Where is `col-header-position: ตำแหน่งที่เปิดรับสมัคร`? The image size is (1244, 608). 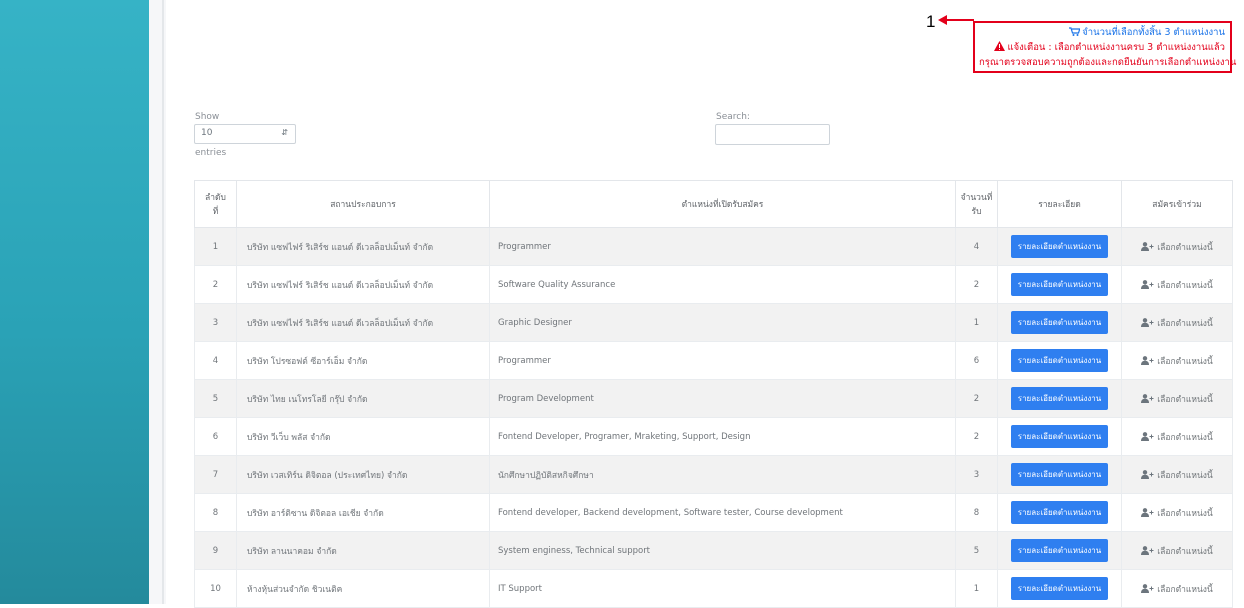 col-header-position: ตำแหน่งที่เปิดรับสมัคร is located at coordinates (722, 204).